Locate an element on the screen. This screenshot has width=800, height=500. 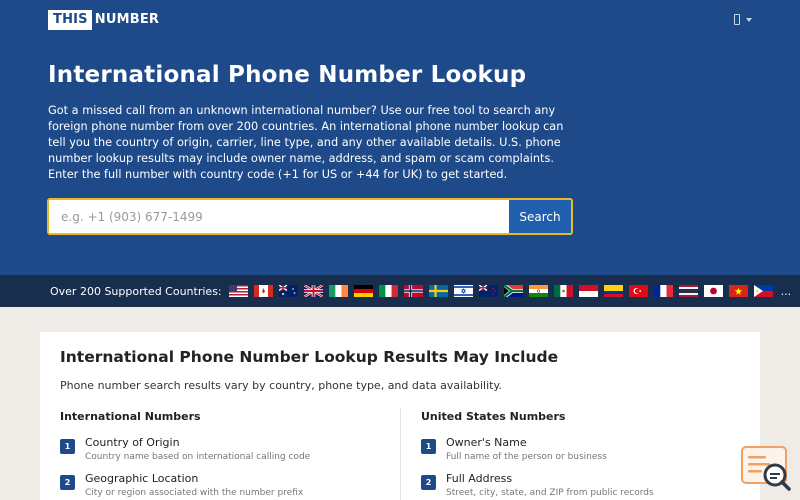
flag-list is located at coordinates (503, 291).